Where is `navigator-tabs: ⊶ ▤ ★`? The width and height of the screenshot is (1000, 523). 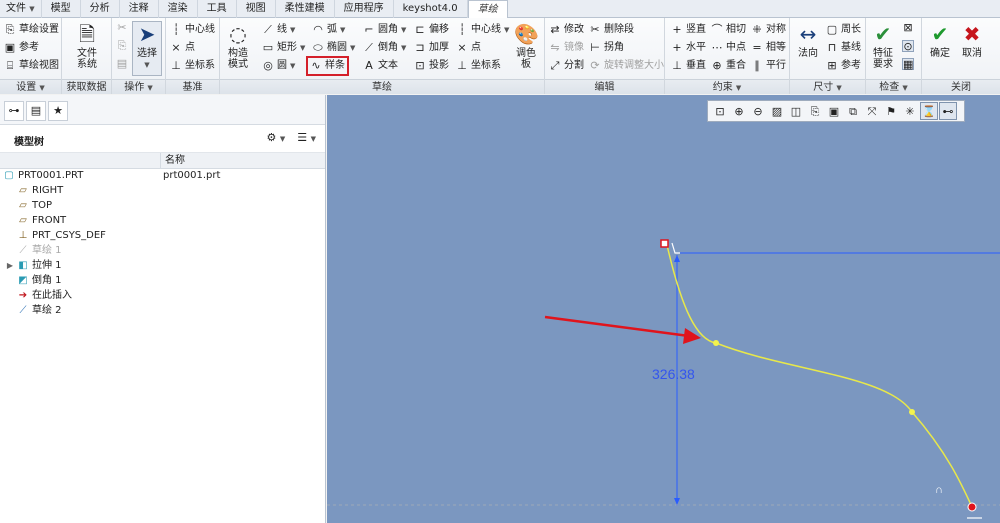
navigator-tabs: ⊶ ▤ ★ is located at coordinates (162, 110).